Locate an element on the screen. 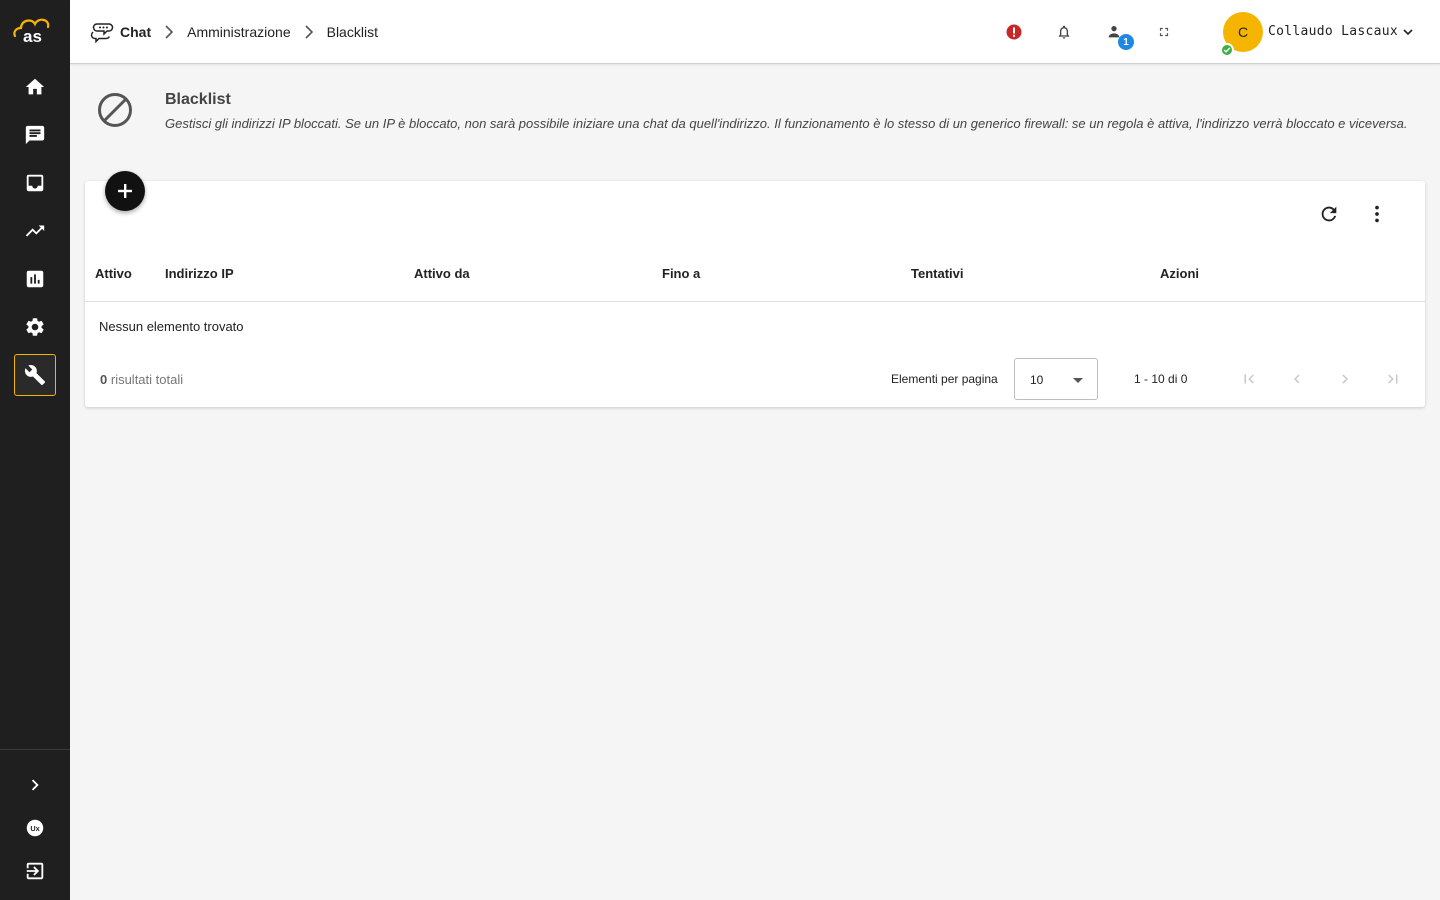 The image size is (1440, 900). sidebar-ux-button: Ux is located at coordinates (35, 828).